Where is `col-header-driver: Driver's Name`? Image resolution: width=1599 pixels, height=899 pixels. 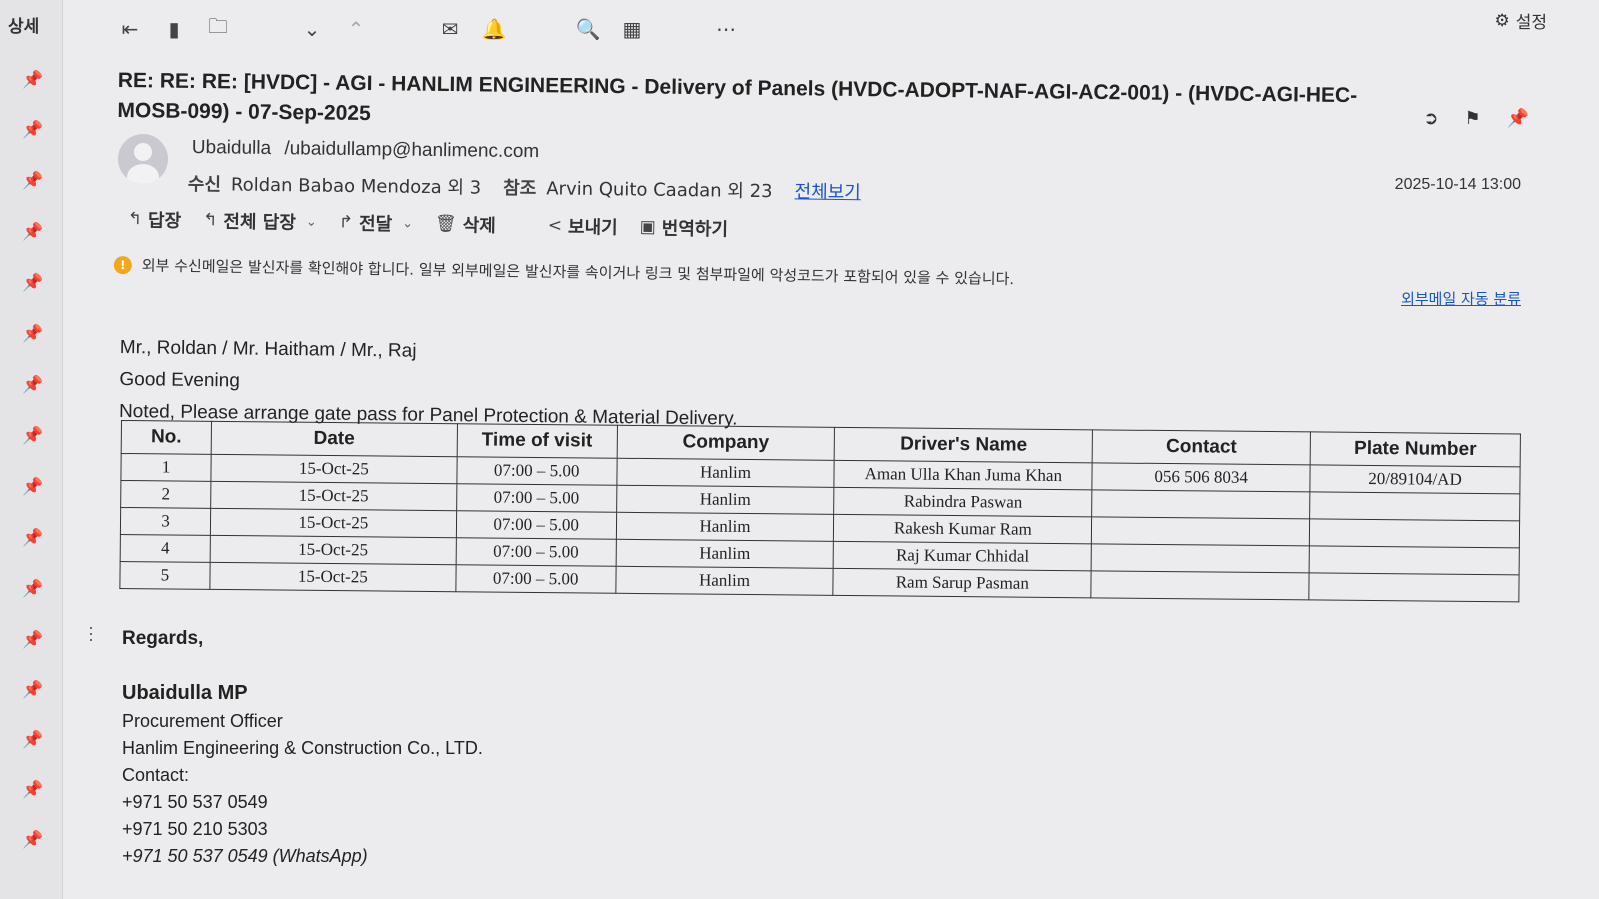
col-header-driver: Driver's Name is located at coordinates (963, 445).